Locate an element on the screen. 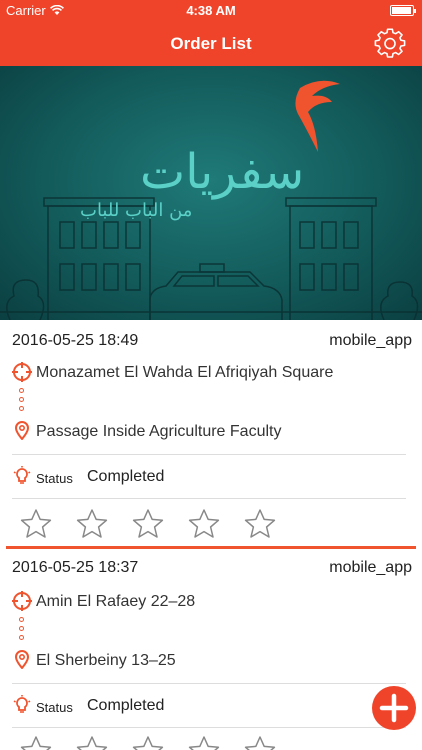 This screenshot has height=750, width=422. status-bar: Carrier 4:38 AM is located at coordinates (211, 11).